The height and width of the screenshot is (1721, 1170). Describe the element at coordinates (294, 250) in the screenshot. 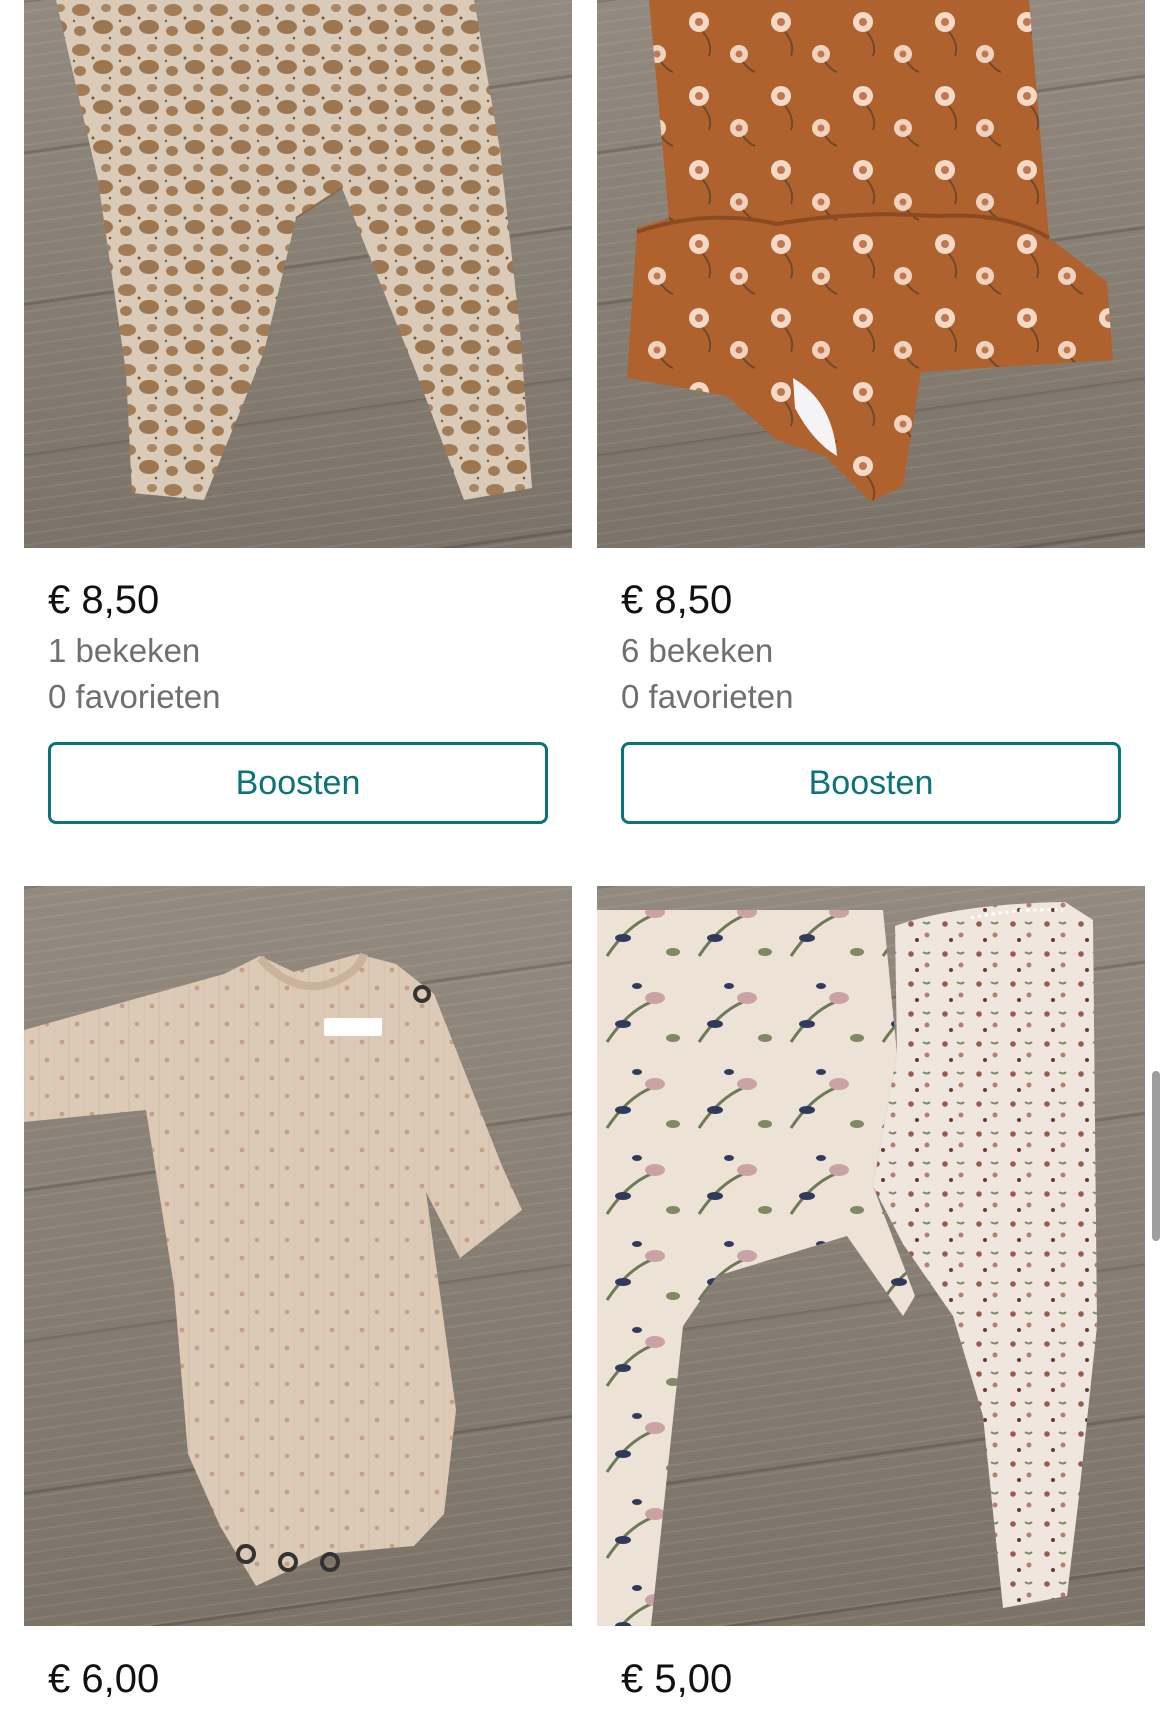

I see `leopard-leggings-image` at that location.